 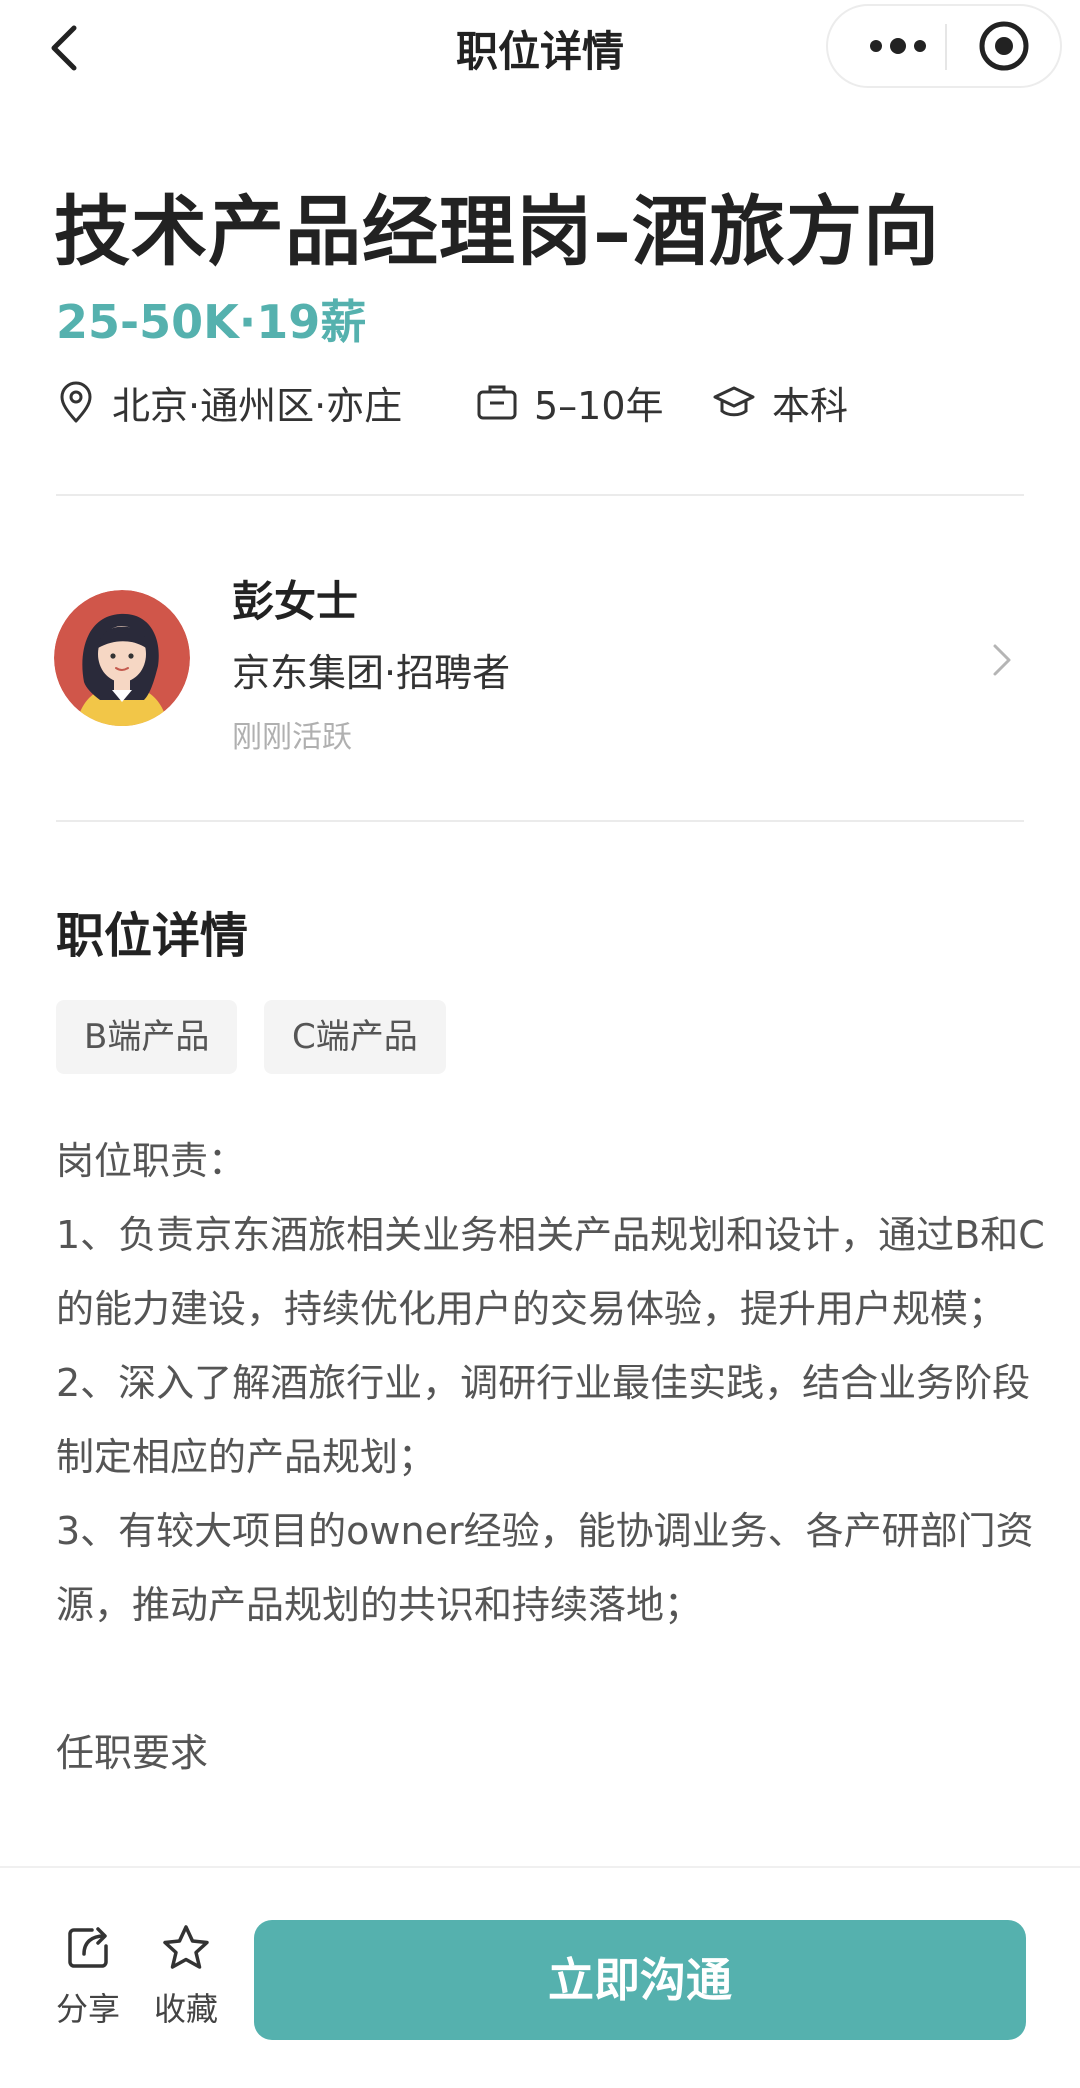 What do you see at coordinates (1002, 660) in the screenshot?
I see `chevron-right-icon` at bounding box center [1002, 660].